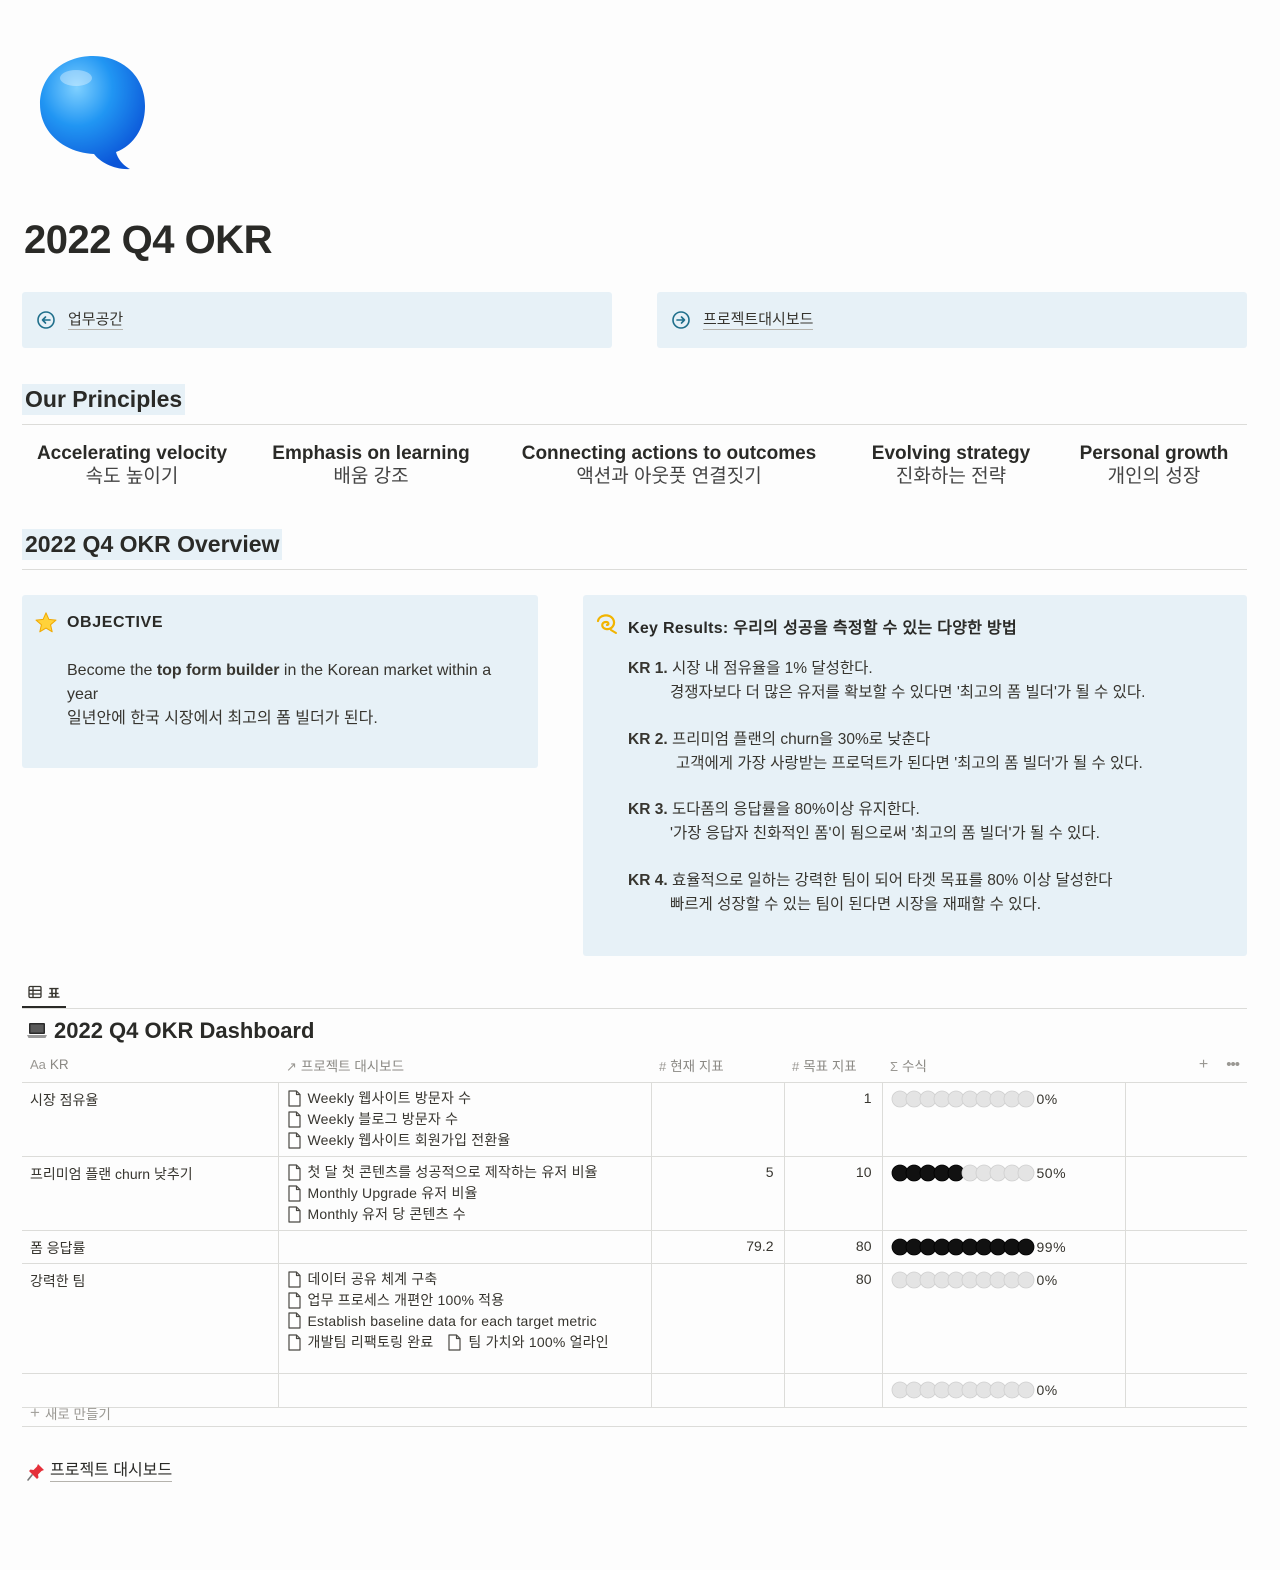 The image size is (1280, 1570). I want to click on kr-main: 프리미엄 플랜의 churn을 30%로 낮춘다, so click(801, 739).